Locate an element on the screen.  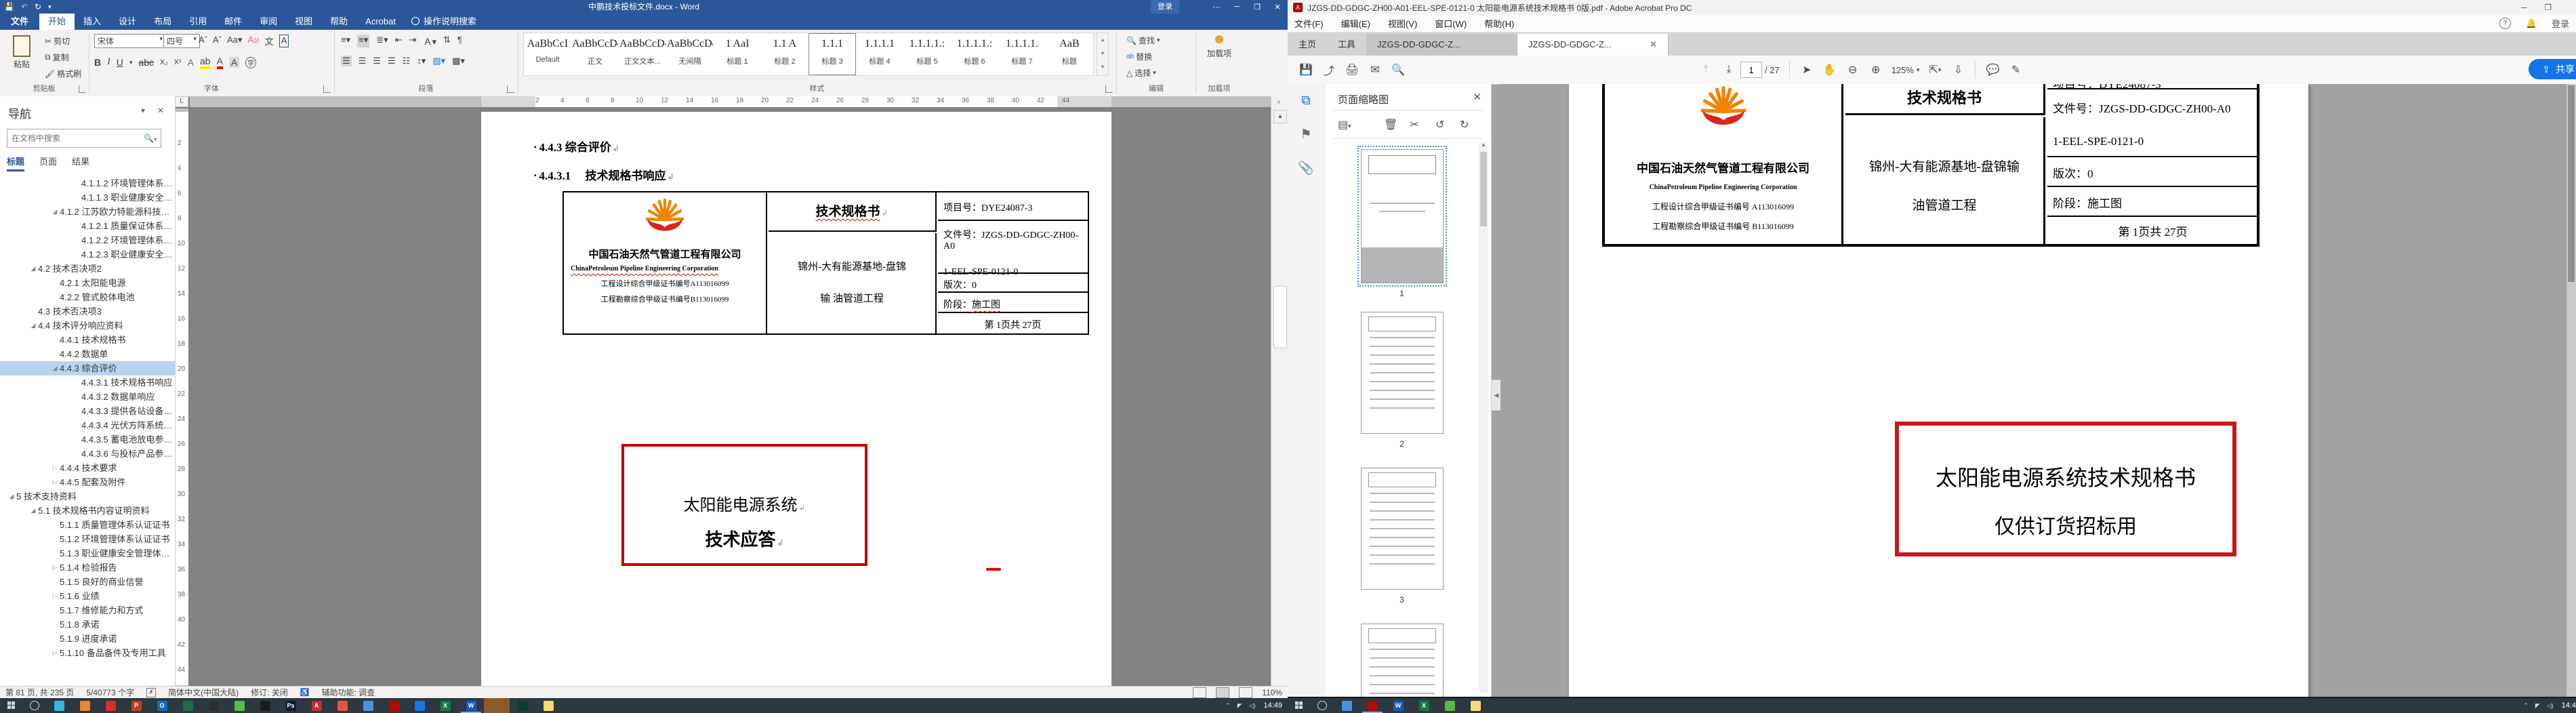
nav-outline-item: 4.4.3.5 蓄电池放电参数表 is located at coordinates (88, 440).